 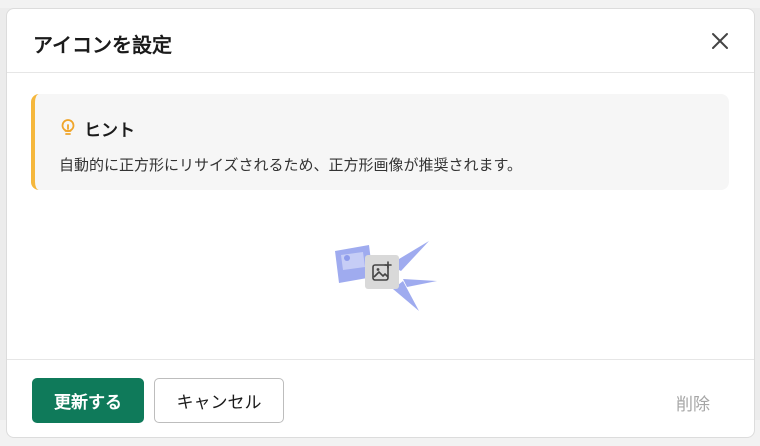 What do you see at coordinates (380, 4) in the screenshot?
I see `backdrop-top` at bounding box center [380, 4].